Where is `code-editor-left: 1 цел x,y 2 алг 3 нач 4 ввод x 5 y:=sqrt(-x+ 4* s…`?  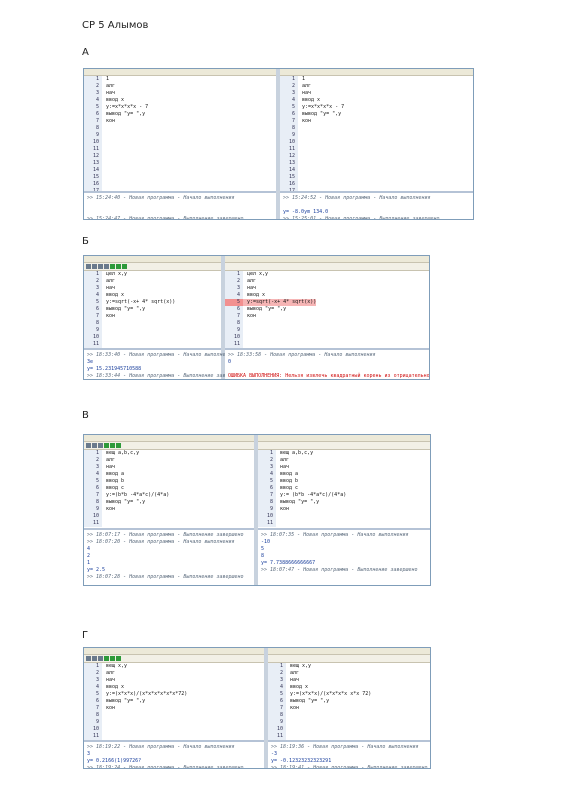
code-editor-left: 1 цел x,y 2 алг 3 нач 4 ввод x 5 y:=sqrt(-x+ 4* s… is located at coordinates (152, 313).